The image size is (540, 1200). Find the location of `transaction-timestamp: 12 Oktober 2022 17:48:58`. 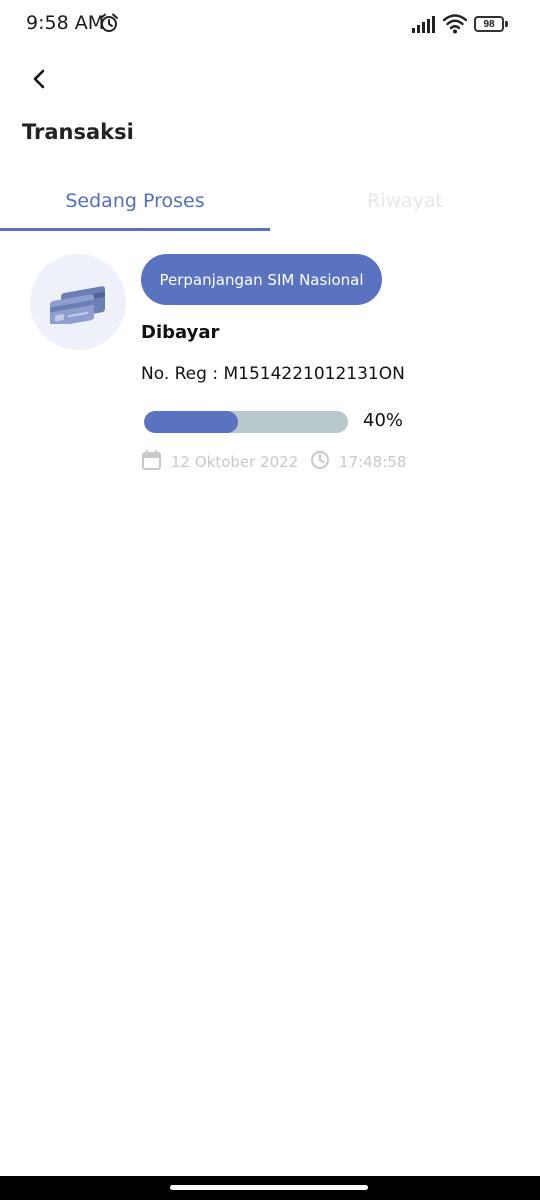

transaction-timestamp: 12 Oktober 2022 17:48:58 is located at coordinates (292, 462).